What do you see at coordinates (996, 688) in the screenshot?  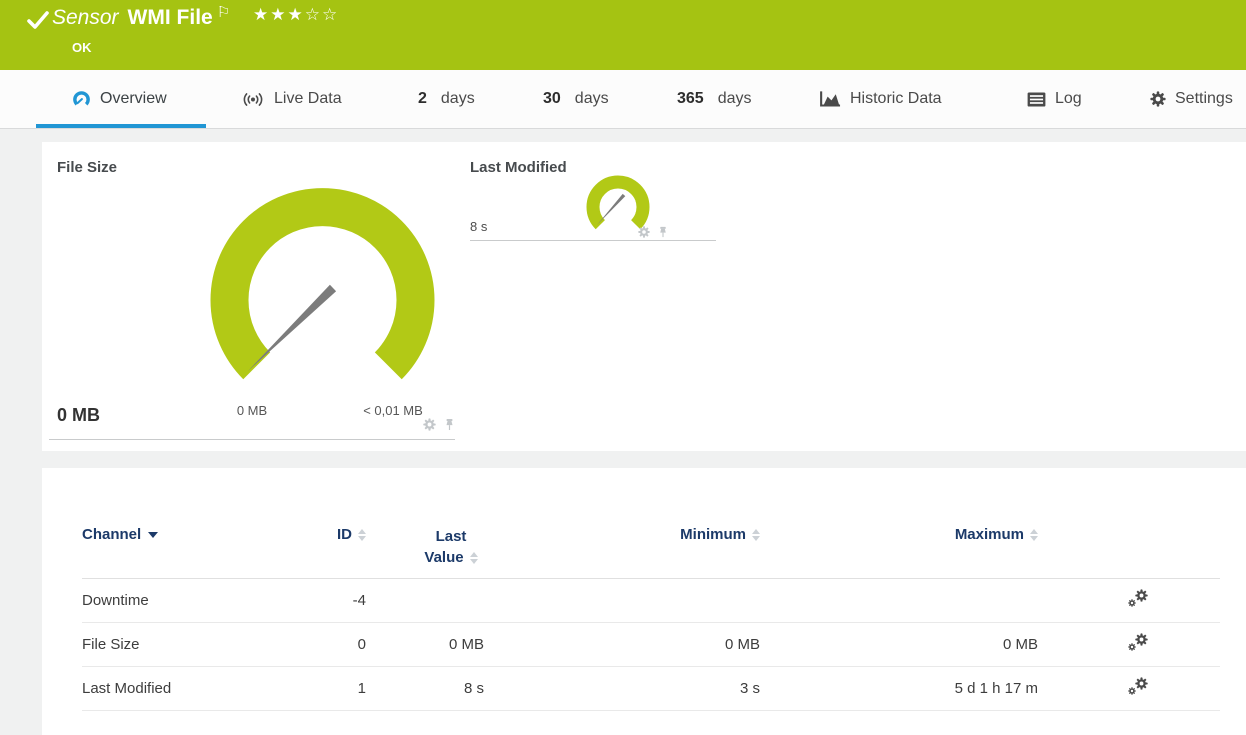 I see `cell-maximum: 5 d 1 h 17 m` at bounding box center [996, 688].